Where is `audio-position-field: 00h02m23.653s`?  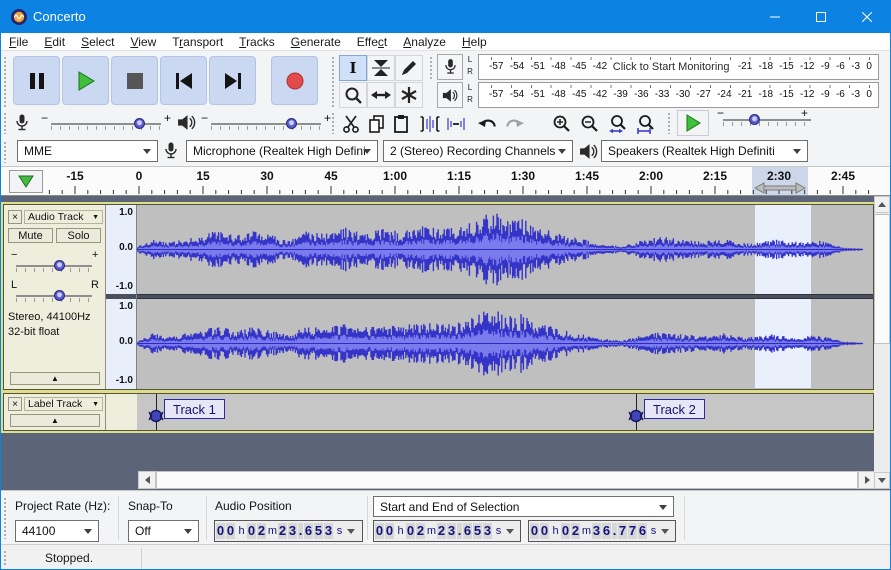
audio-position-field: 00h02m23.653s is located at coordinates (288, 531).